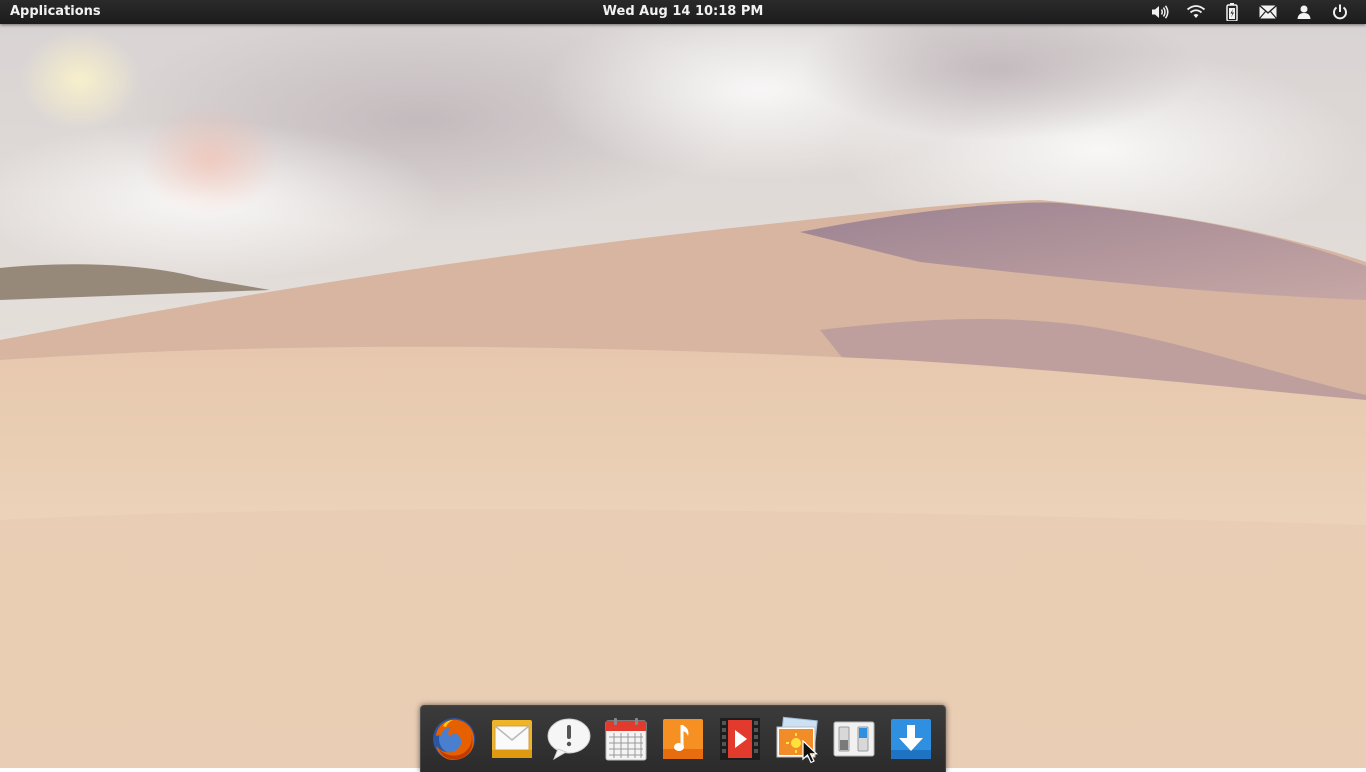 Image resolution: width=1366 pixels, height=772 pixels. What do you see at coordinates (1304, 12) in the screenshot?
I see `user-icon` at bounding box center [1304, 12].